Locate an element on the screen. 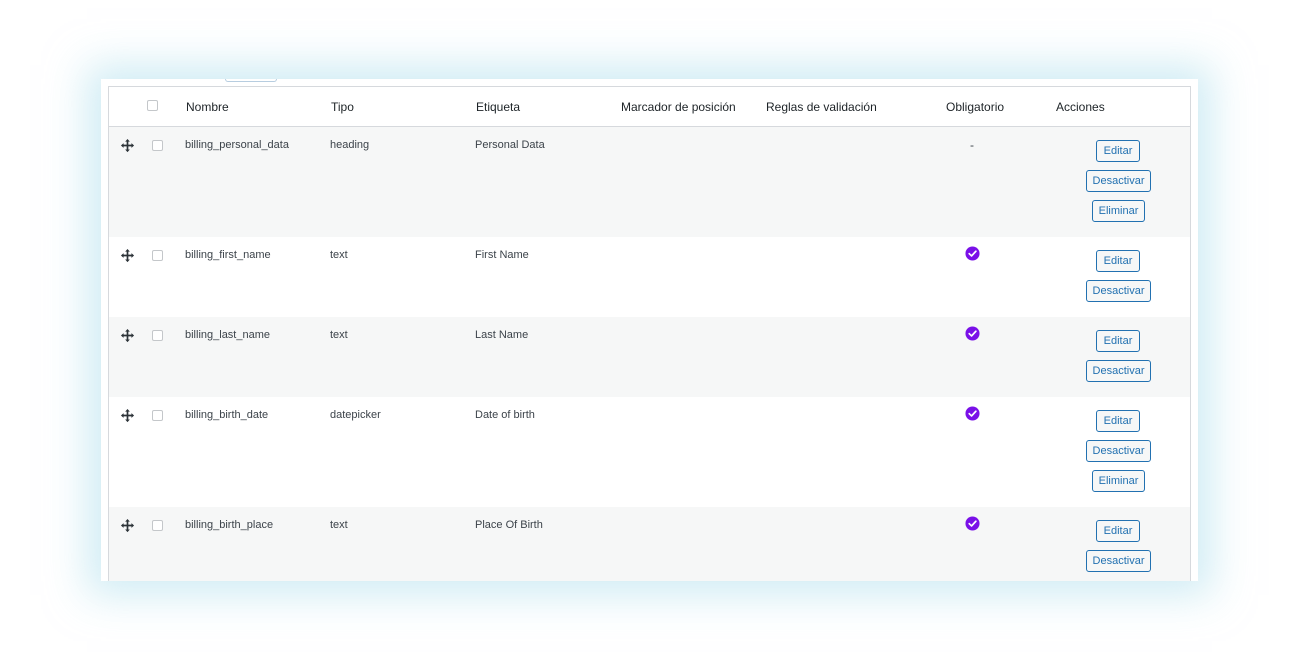  cell-nombre: billing_last_name is located at coordinates (227, 335).